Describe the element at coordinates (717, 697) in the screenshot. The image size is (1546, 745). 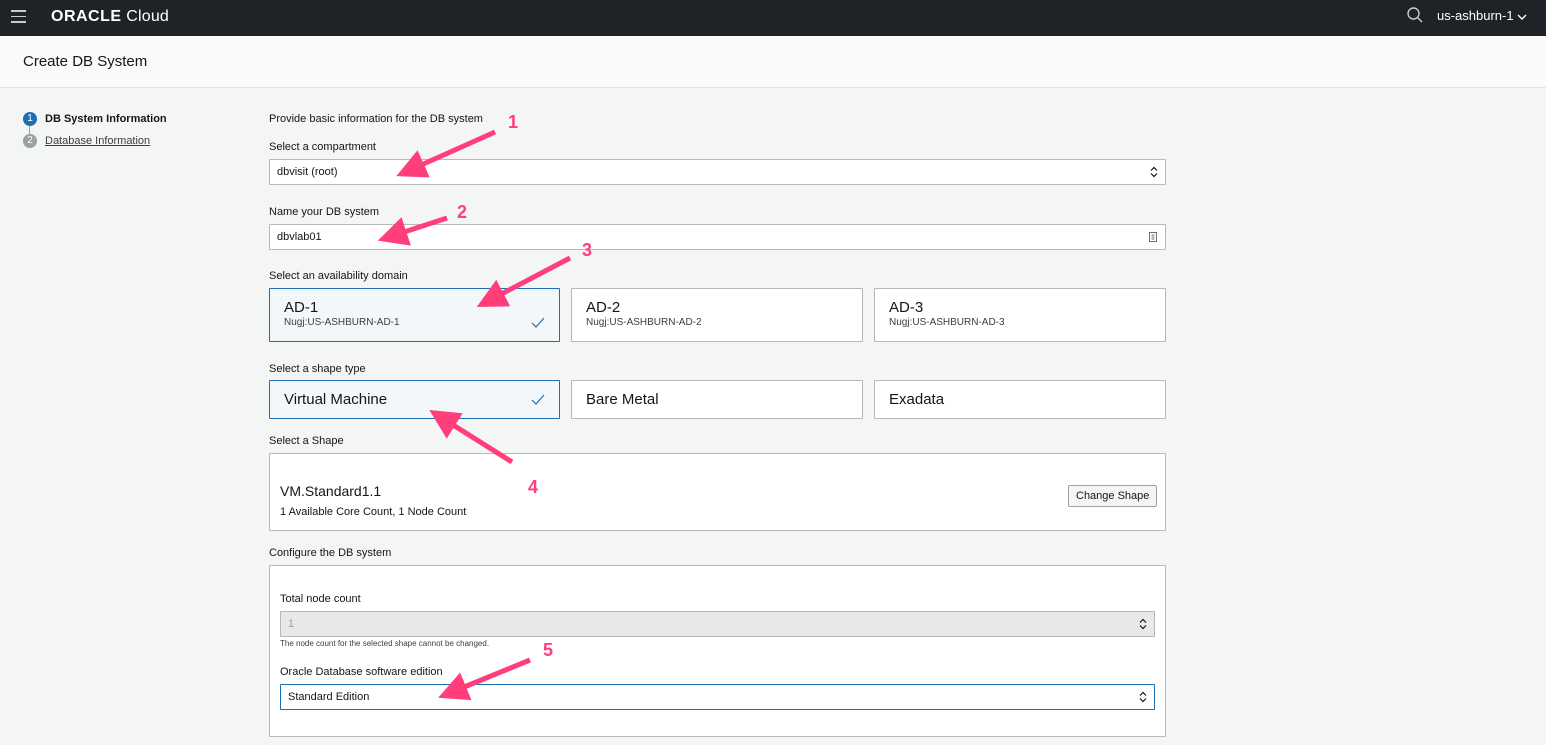
I see `edition-select: Standard Edition` at that location.